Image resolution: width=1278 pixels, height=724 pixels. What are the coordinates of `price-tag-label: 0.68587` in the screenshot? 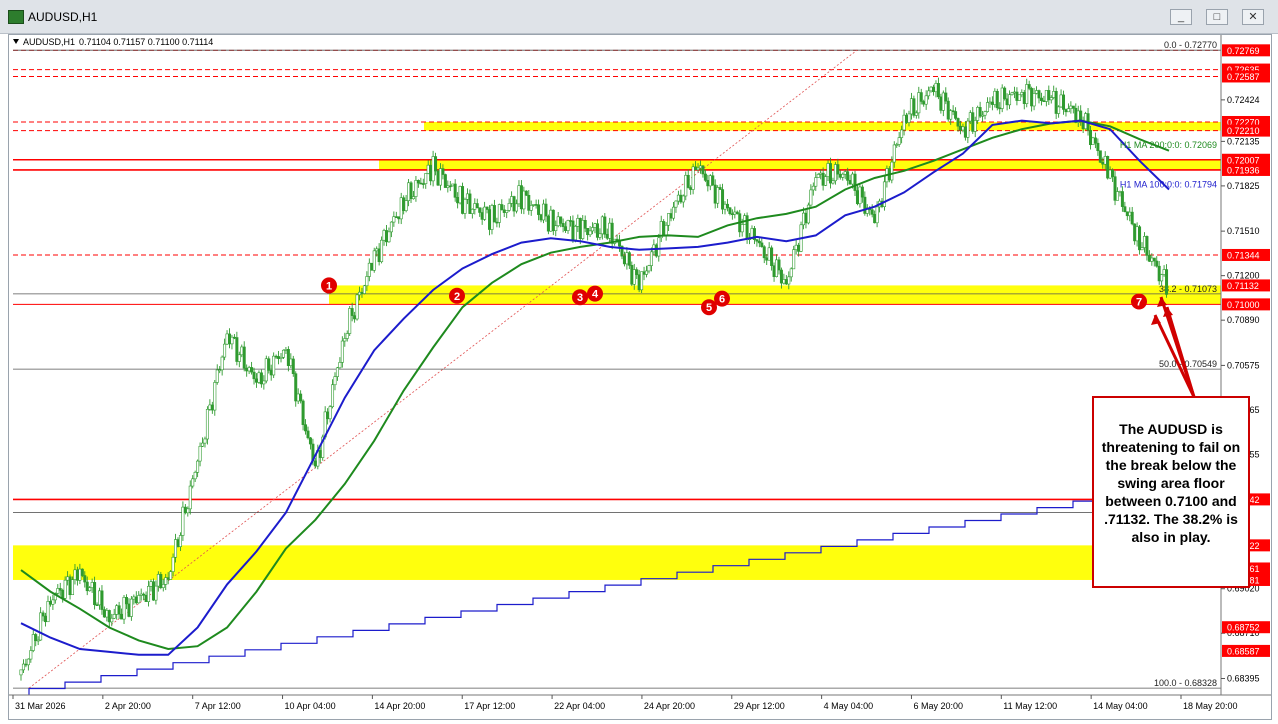 It's located at (1243, 651).